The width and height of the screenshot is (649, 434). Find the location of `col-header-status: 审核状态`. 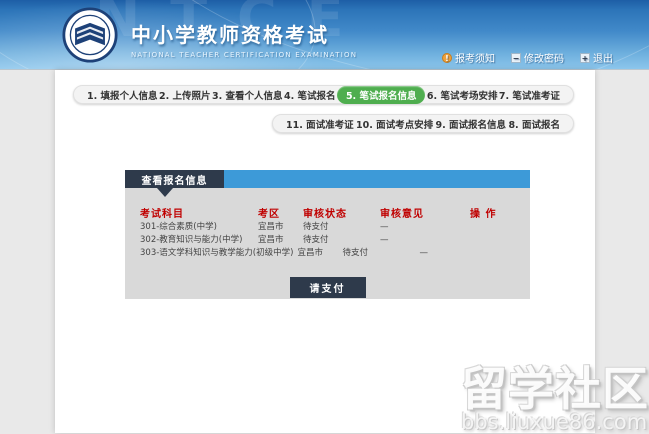

col-header-status: 审核状态 is located at coordinates (325, 214).